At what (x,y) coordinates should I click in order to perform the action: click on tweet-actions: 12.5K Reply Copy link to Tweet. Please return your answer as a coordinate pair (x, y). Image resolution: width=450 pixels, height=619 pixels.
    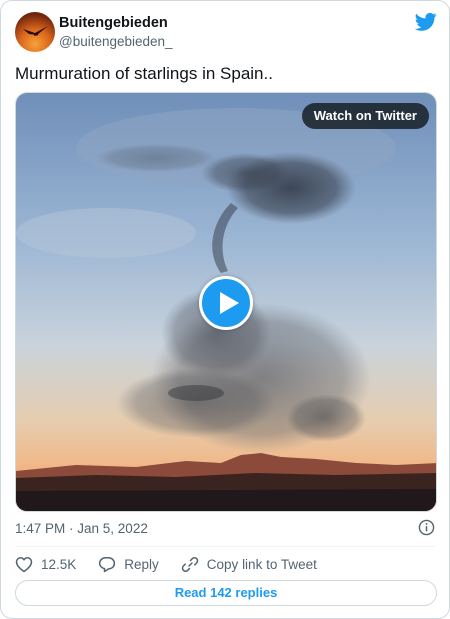
    Looking at the image, I should click on (177, 564).